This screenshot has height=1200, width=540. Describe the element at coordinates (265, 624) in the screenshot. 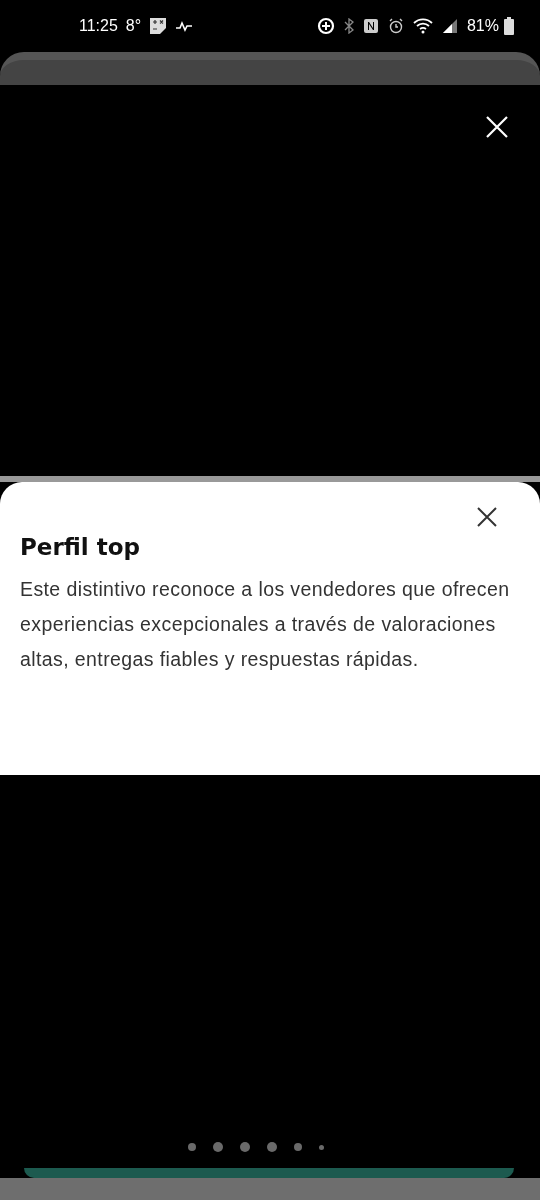

I see `sheet-description: Este distintivo reconoce a los vendedores que ofrecen experiencias excepcionales a través de valoraciones altas, entregas fiables y respuestas rápidas.` at that location.